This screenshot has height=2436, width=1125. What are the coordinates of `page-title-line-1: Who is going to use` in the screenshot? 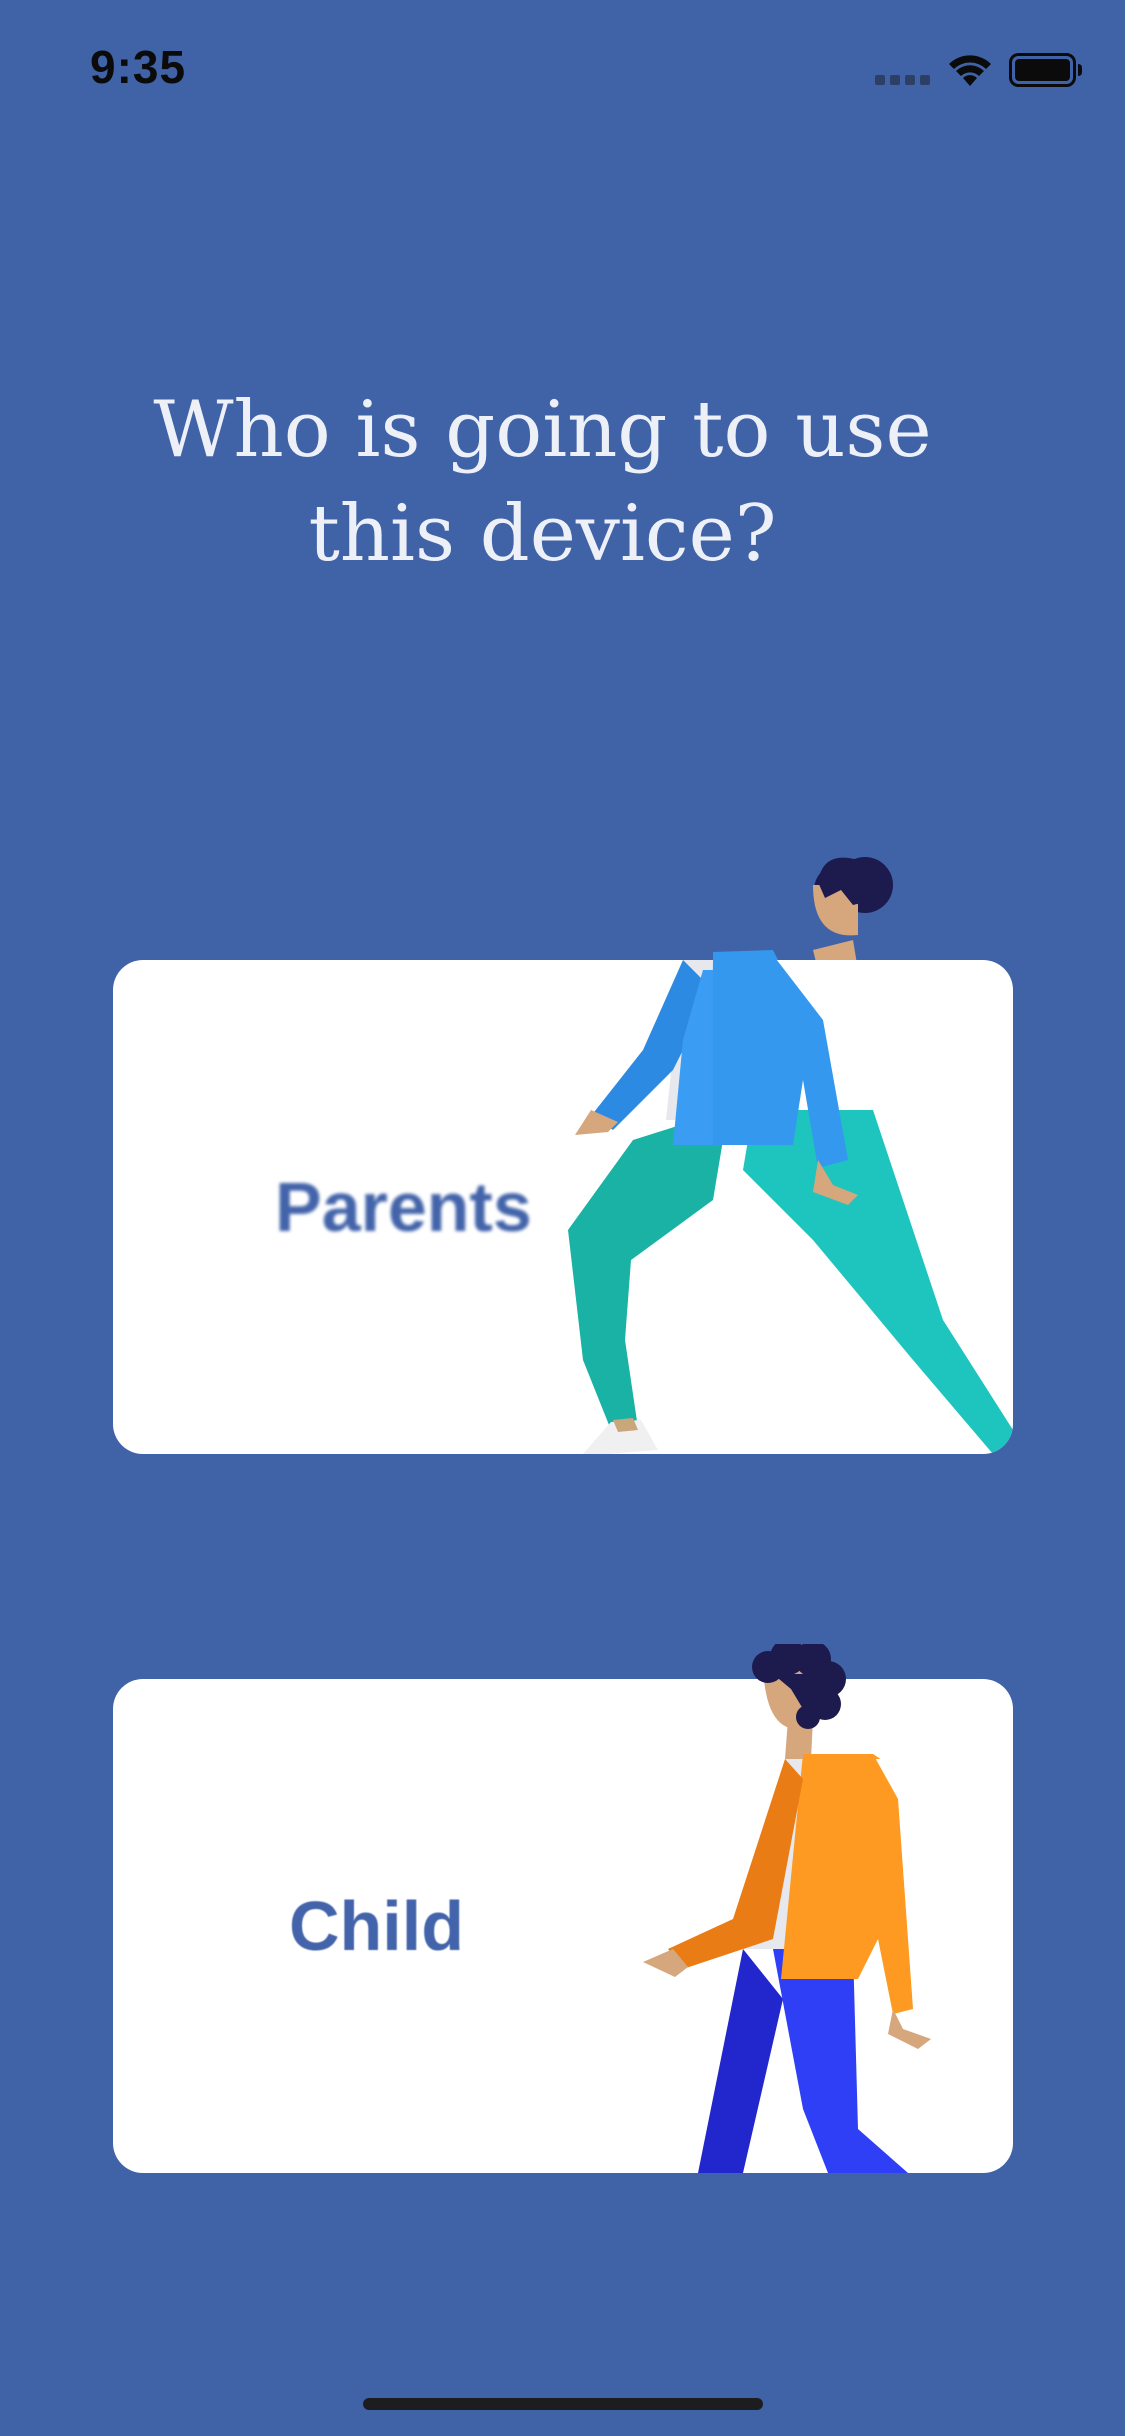 It's located at (542, 430).